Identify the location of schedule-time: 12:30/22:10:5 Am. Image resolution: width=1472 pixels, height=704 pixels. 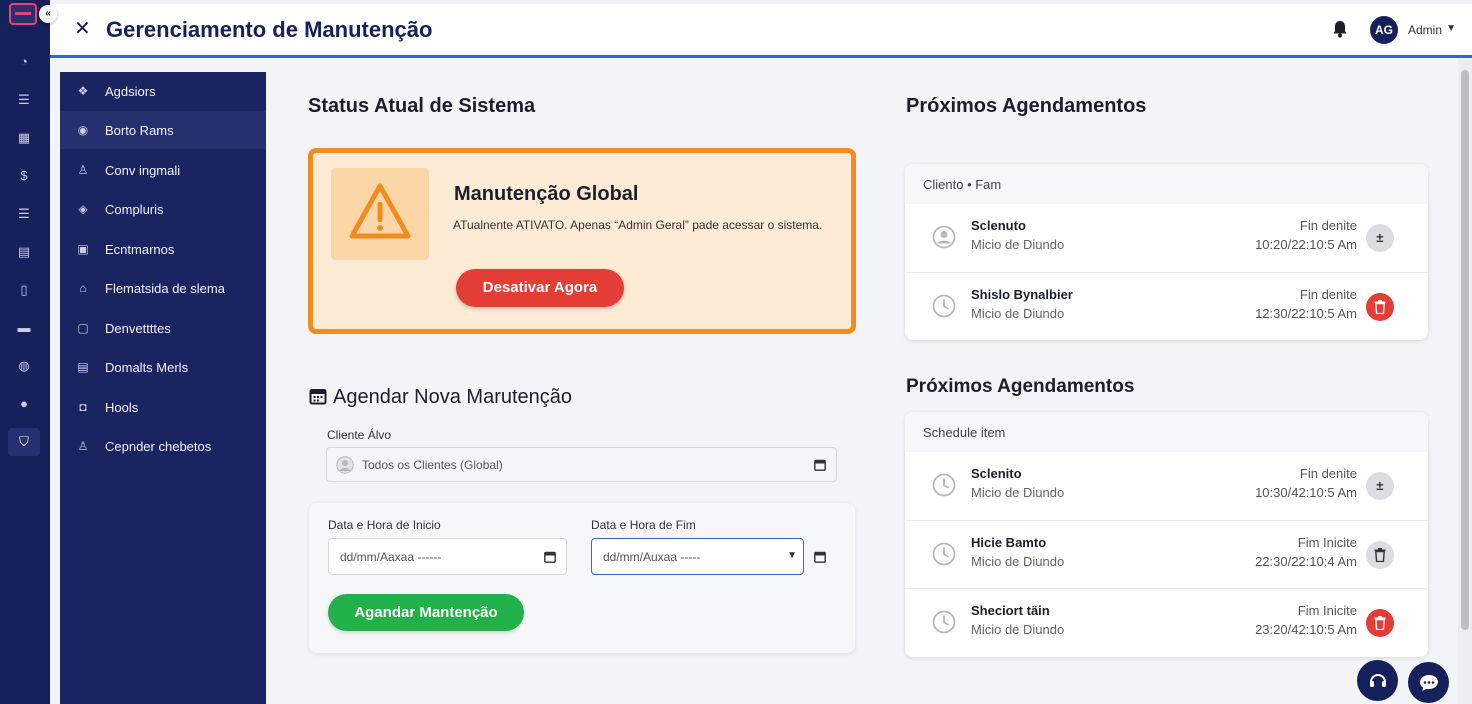
(1306, 313).